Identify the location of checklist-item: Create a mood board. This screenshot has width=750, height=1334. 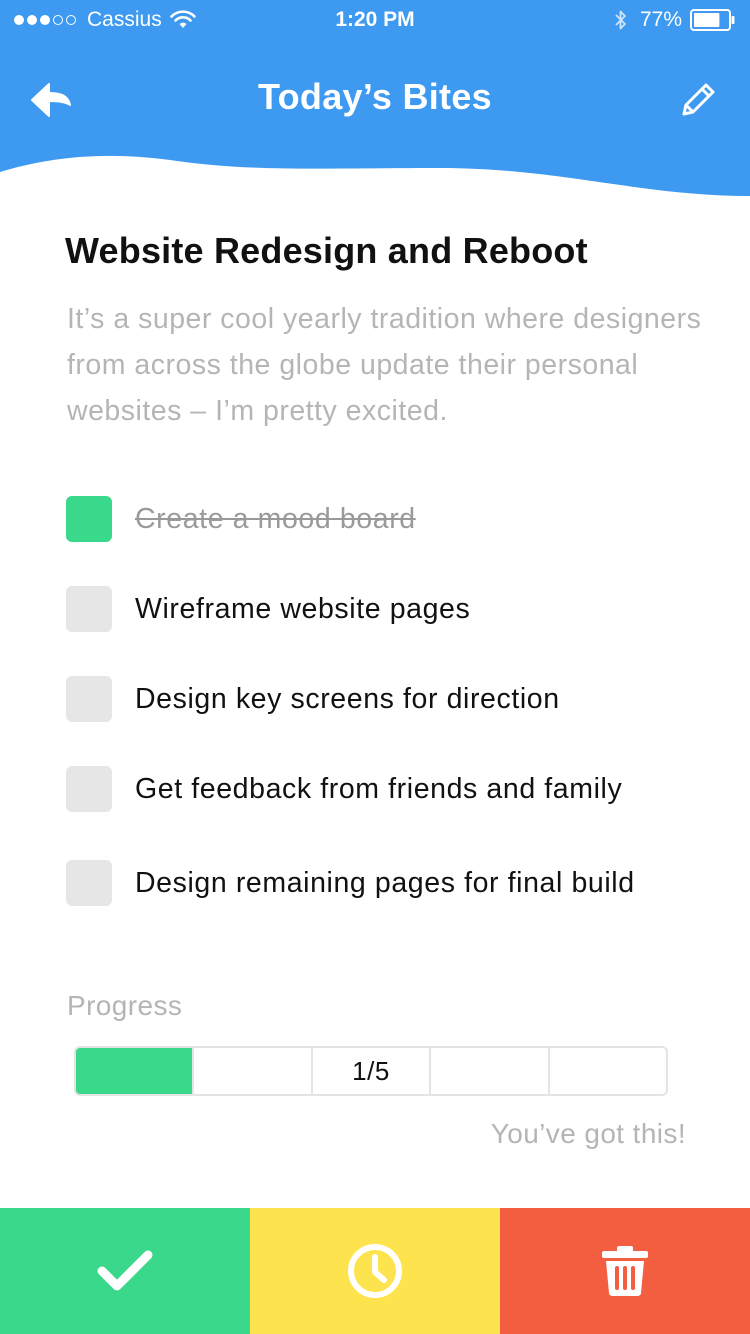
(241, 519).